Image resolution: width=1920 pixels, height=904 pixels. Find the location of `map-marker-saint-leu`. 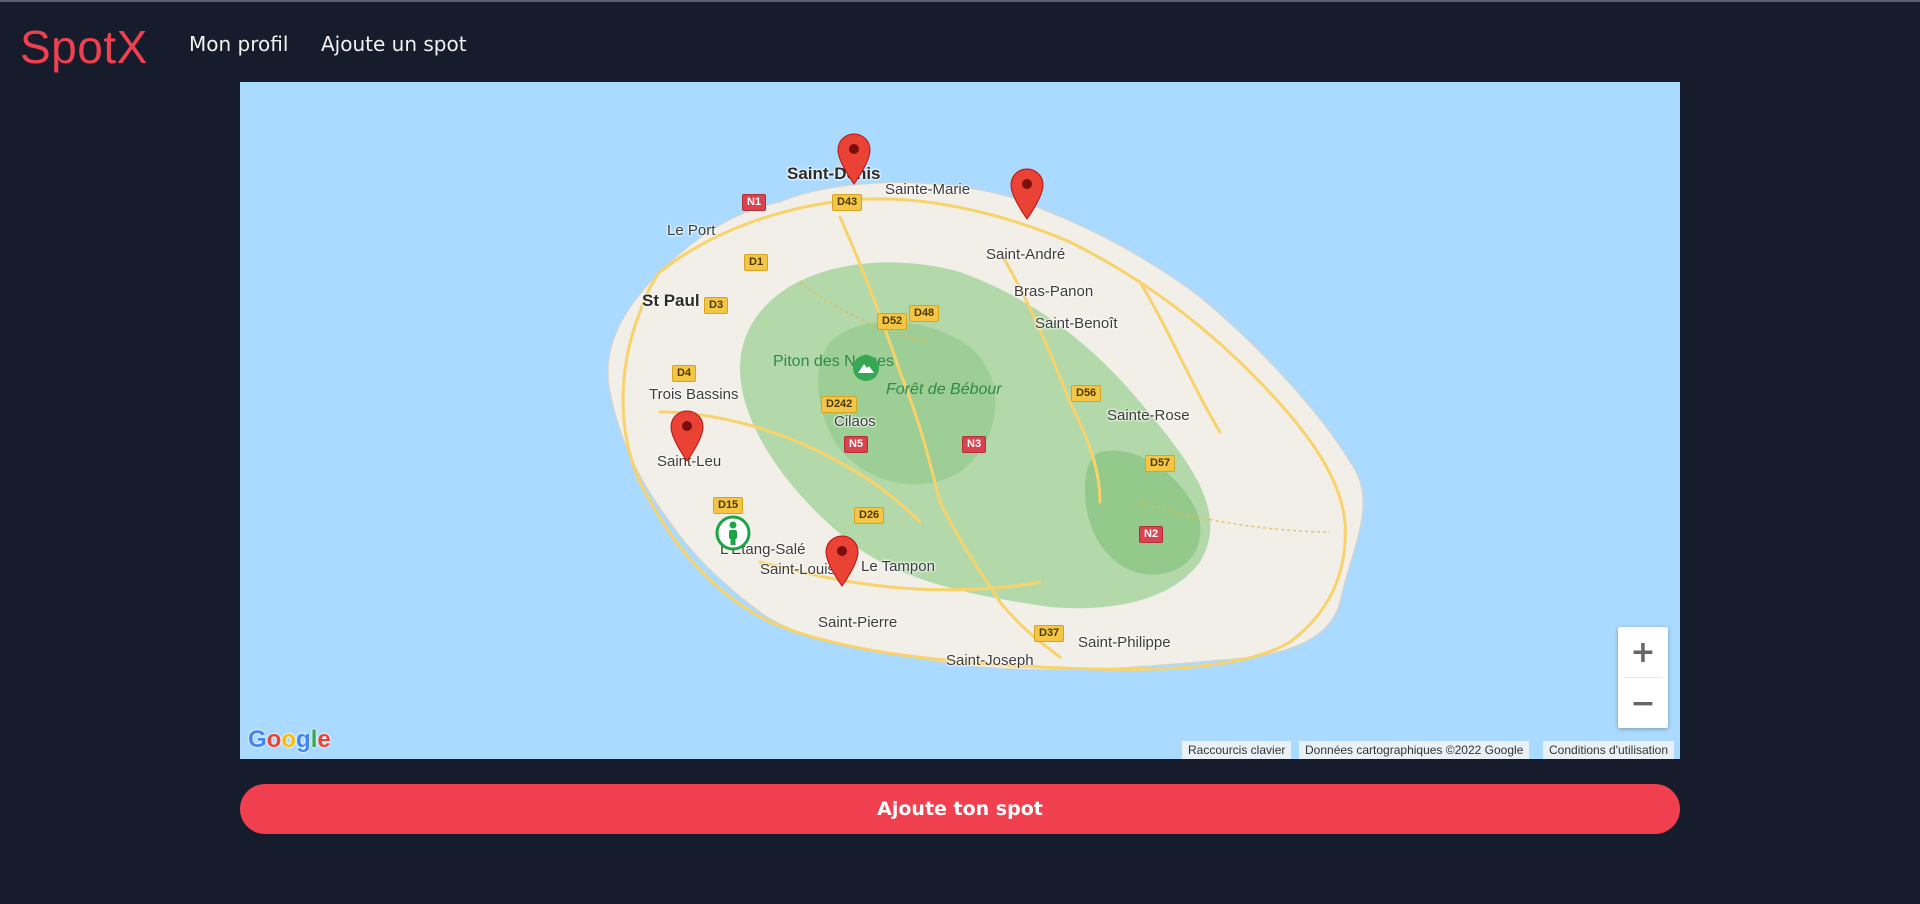

map-marker-saint-leu is located at coordinates (687, 436).